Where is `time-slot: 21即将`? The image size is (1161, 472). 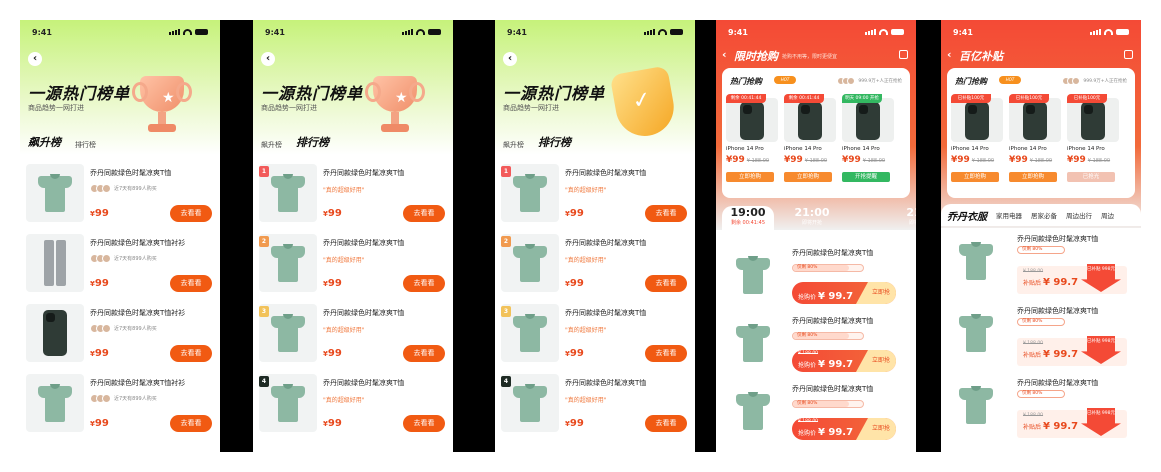
time-slot: 21即将 is located at coordinates (905, 222).